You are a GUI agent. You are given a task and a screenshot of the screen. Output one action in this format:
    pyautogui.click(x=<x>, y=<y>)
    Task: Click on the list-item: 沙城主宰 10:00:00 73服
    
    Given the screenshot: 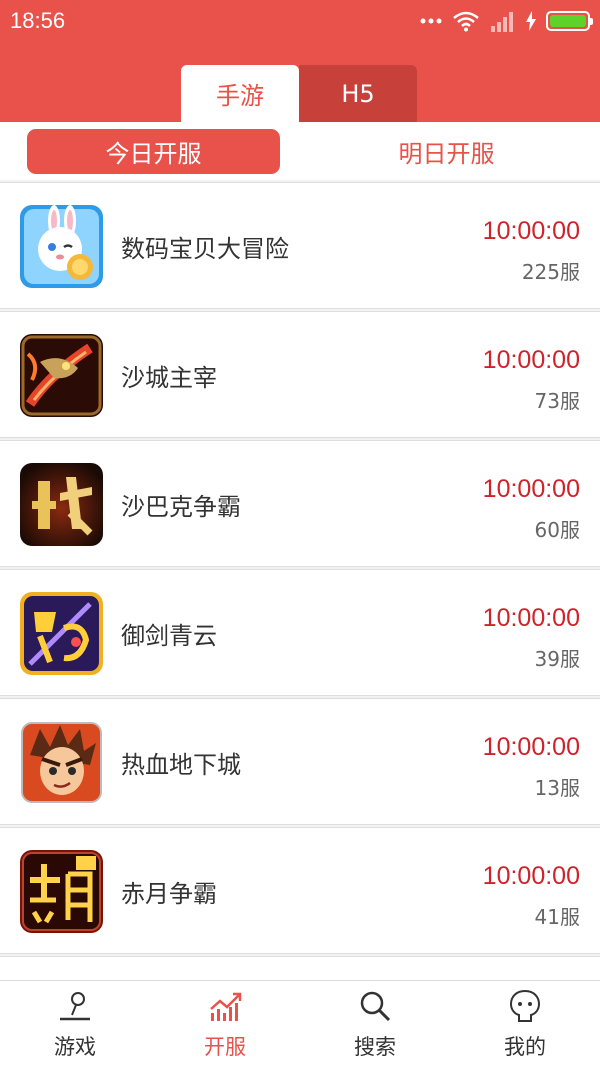 What is the action you would take?
    pyautogui.click(x=300, y=374)
    